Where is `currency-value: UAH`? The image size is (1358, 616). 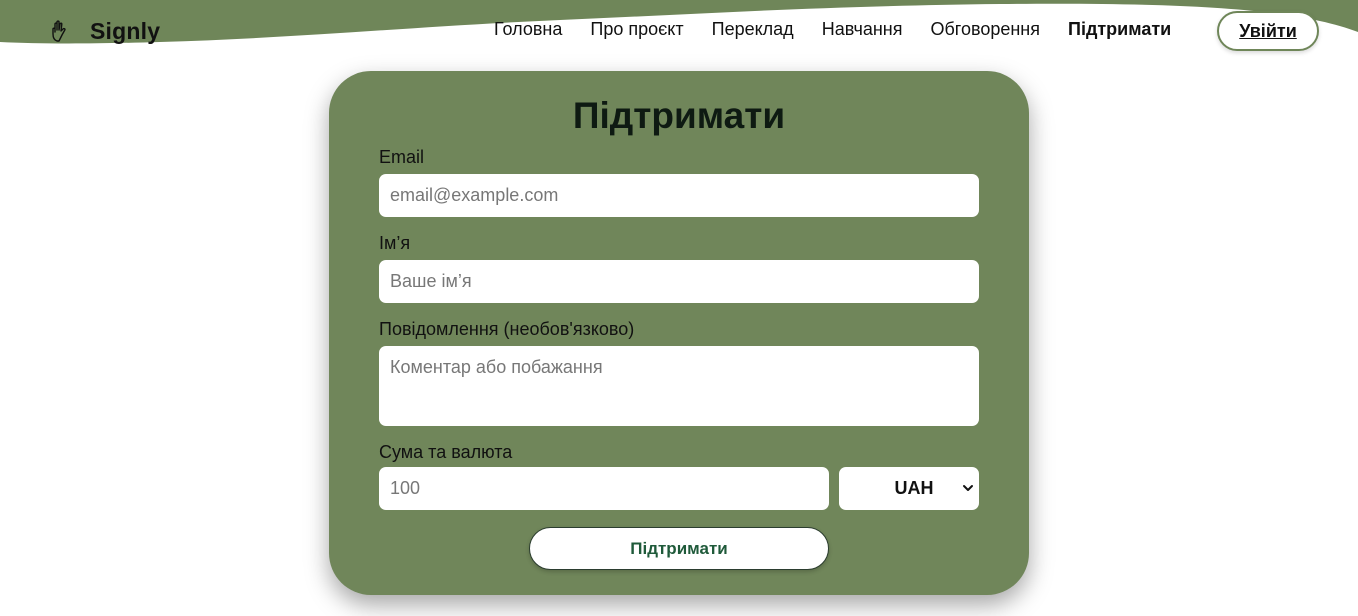
currency-value: UAH is located at coordinates (914, 488).